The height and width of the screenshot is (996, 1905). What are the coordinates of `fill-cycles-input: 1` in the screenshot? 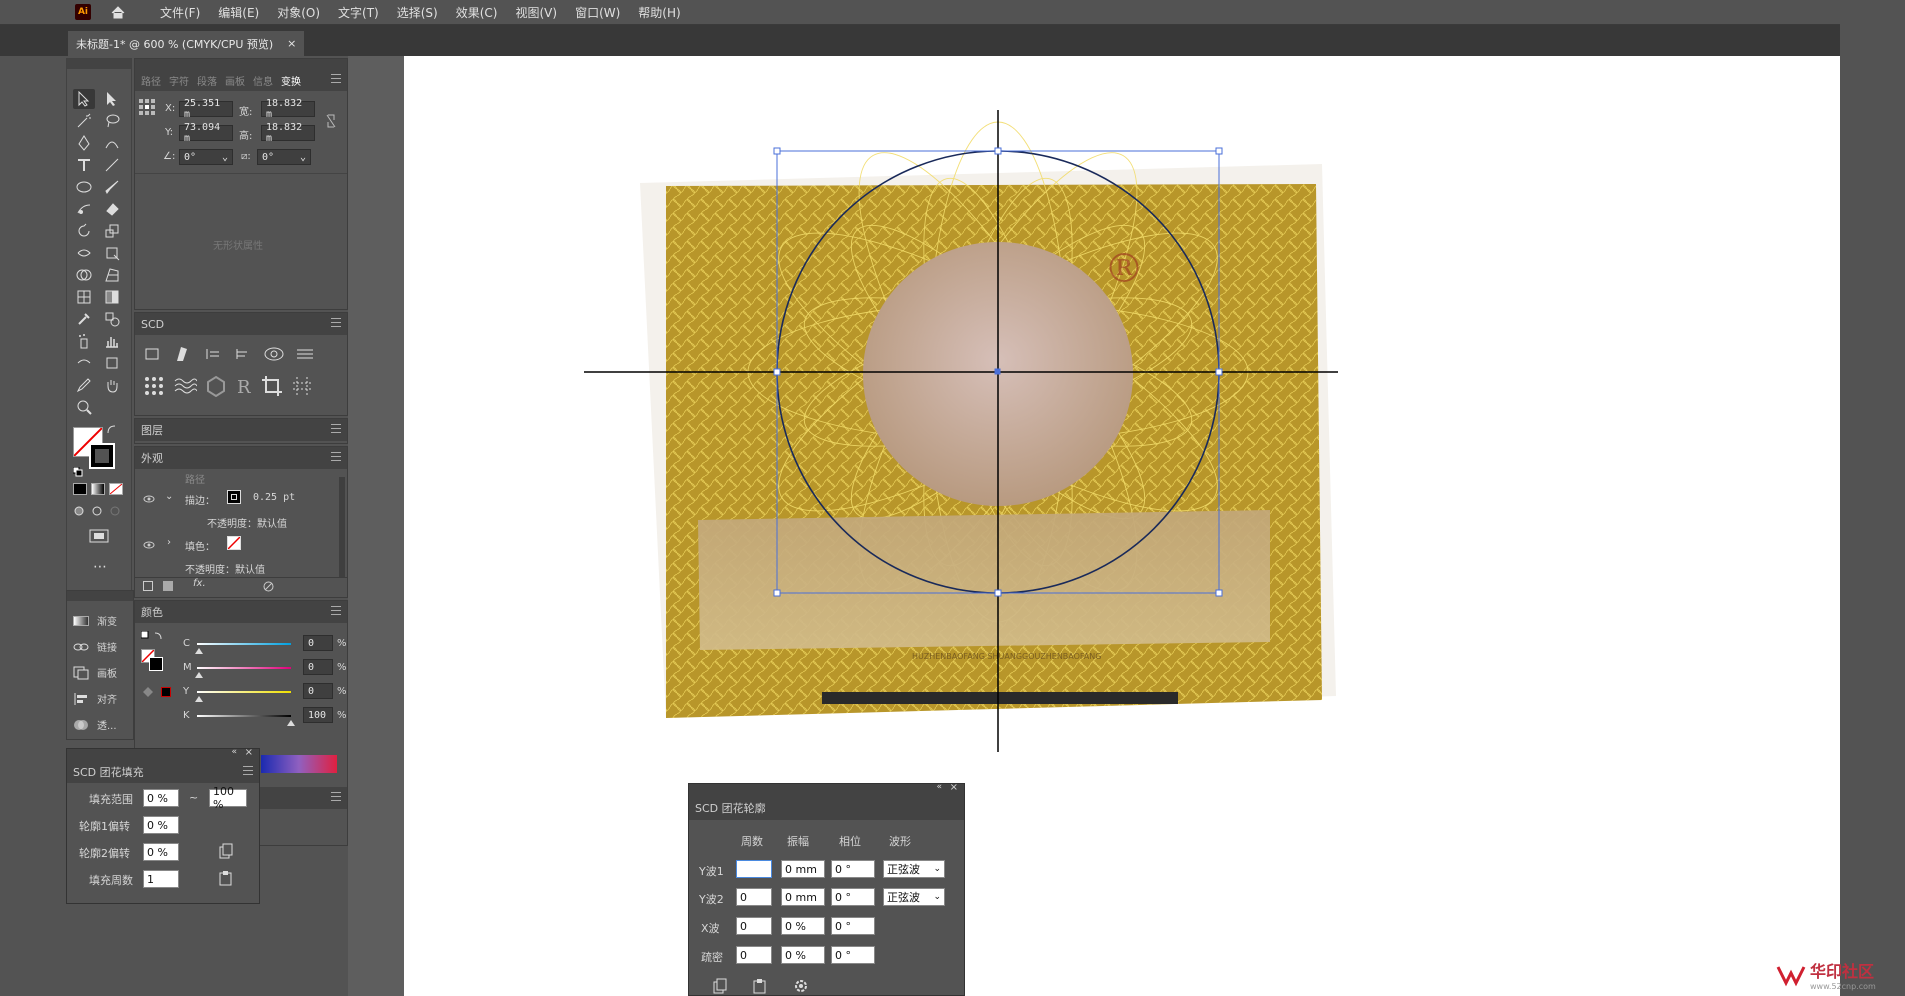 It's located at (161, 879).